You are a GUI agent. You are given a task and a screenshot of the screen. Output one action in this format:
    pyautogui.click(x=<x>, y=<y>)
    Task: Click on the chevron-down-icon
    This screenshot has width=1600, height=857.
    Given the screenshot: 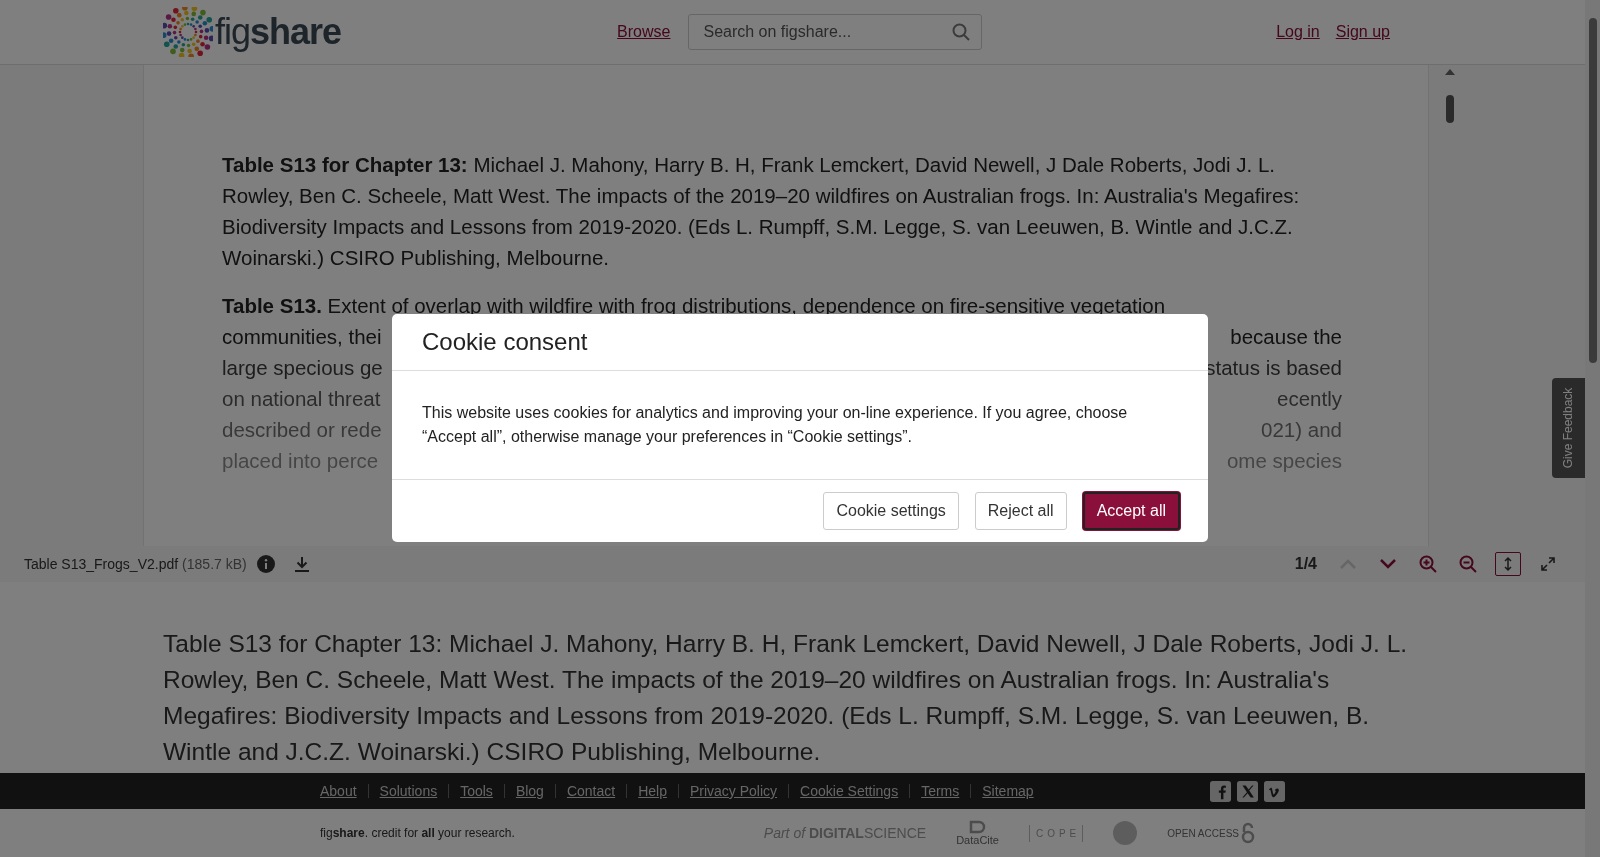 What is the action you would take?
    pyautogui.click(x=1388, y=564)
    